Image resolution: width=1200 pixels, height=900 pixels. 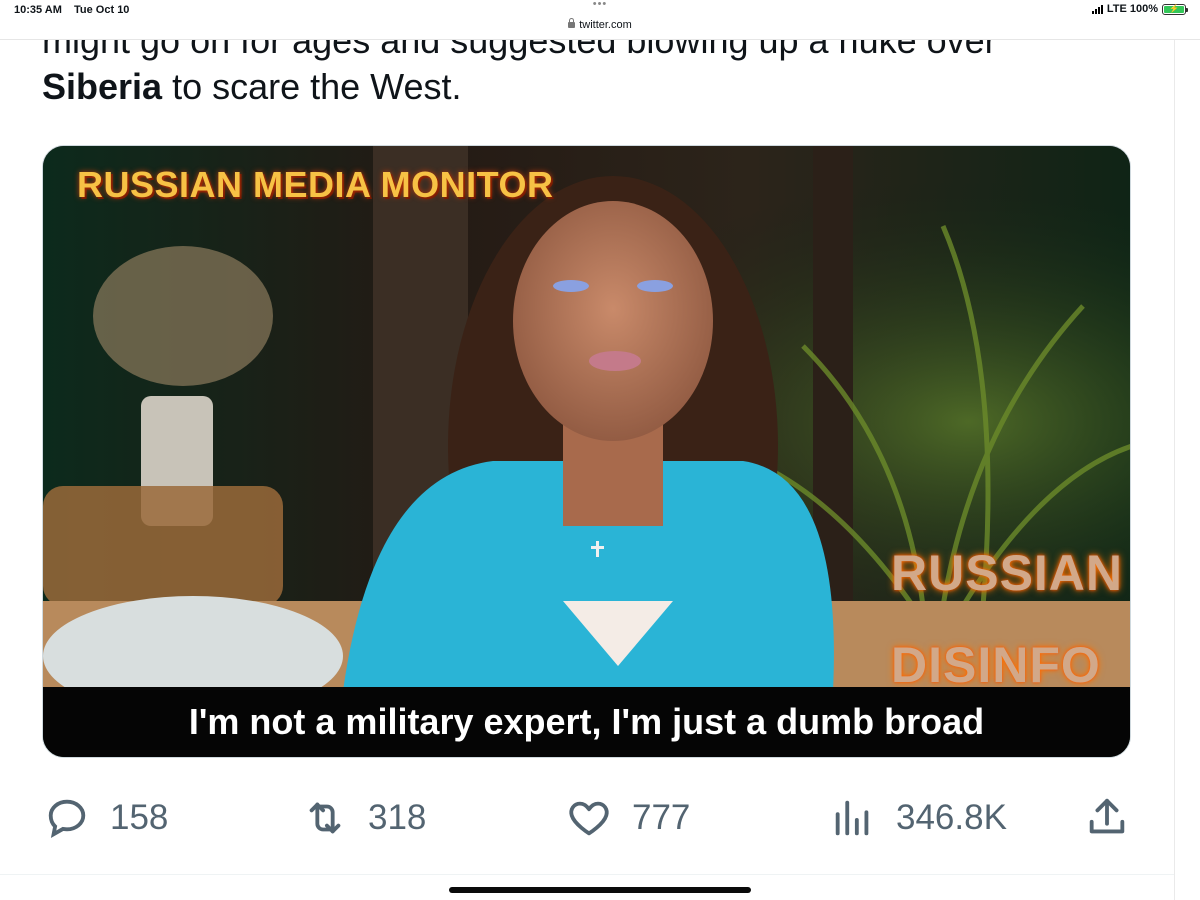 What do you see at coordinates (951, 817) in the screenshot?
I see `views-count: 346.8K` at bounding box center [951, 817].